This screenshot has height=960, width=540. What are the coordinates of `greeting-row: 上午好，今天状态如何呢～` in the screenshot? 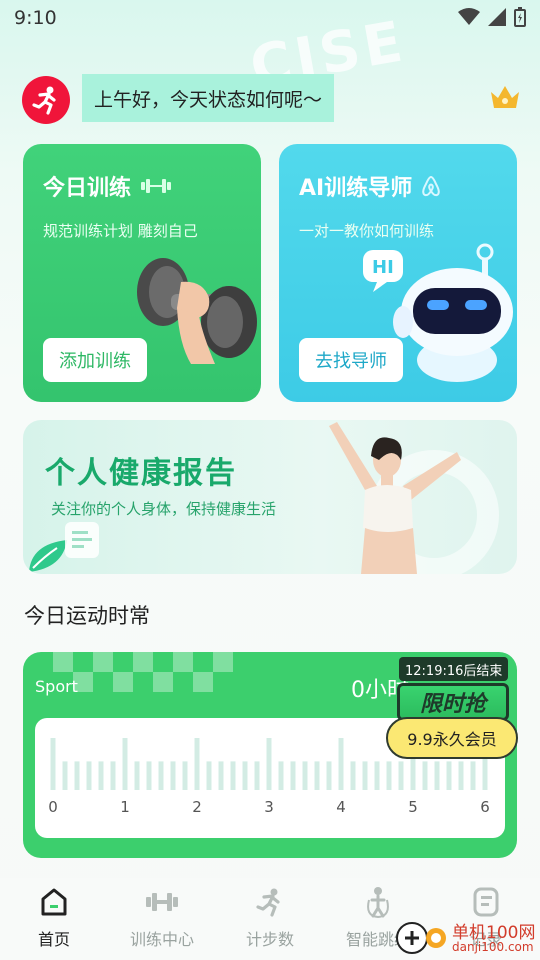 It's located at (272, 99).